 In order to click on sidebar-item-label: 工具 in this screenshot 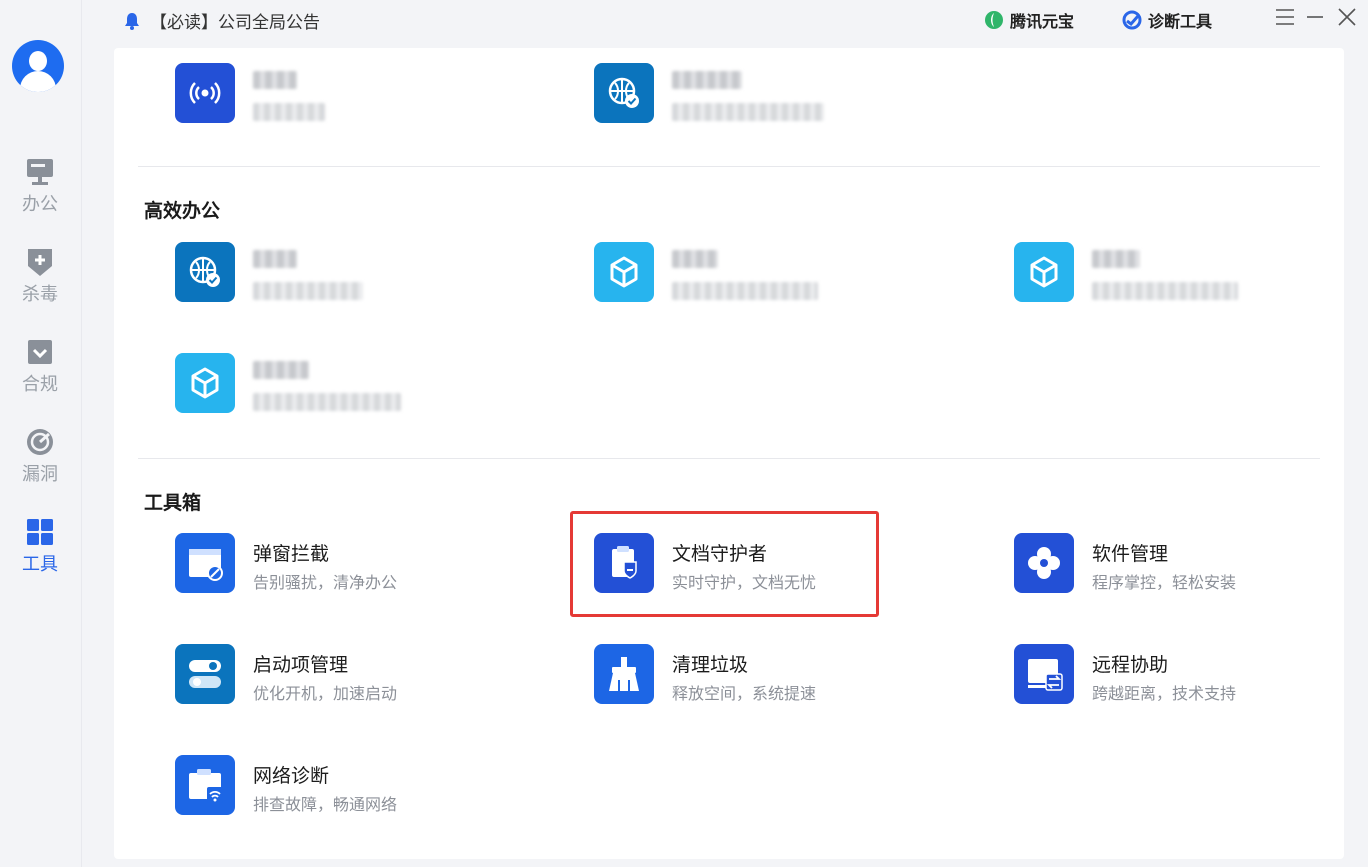, I will do `click(40, 564)`.